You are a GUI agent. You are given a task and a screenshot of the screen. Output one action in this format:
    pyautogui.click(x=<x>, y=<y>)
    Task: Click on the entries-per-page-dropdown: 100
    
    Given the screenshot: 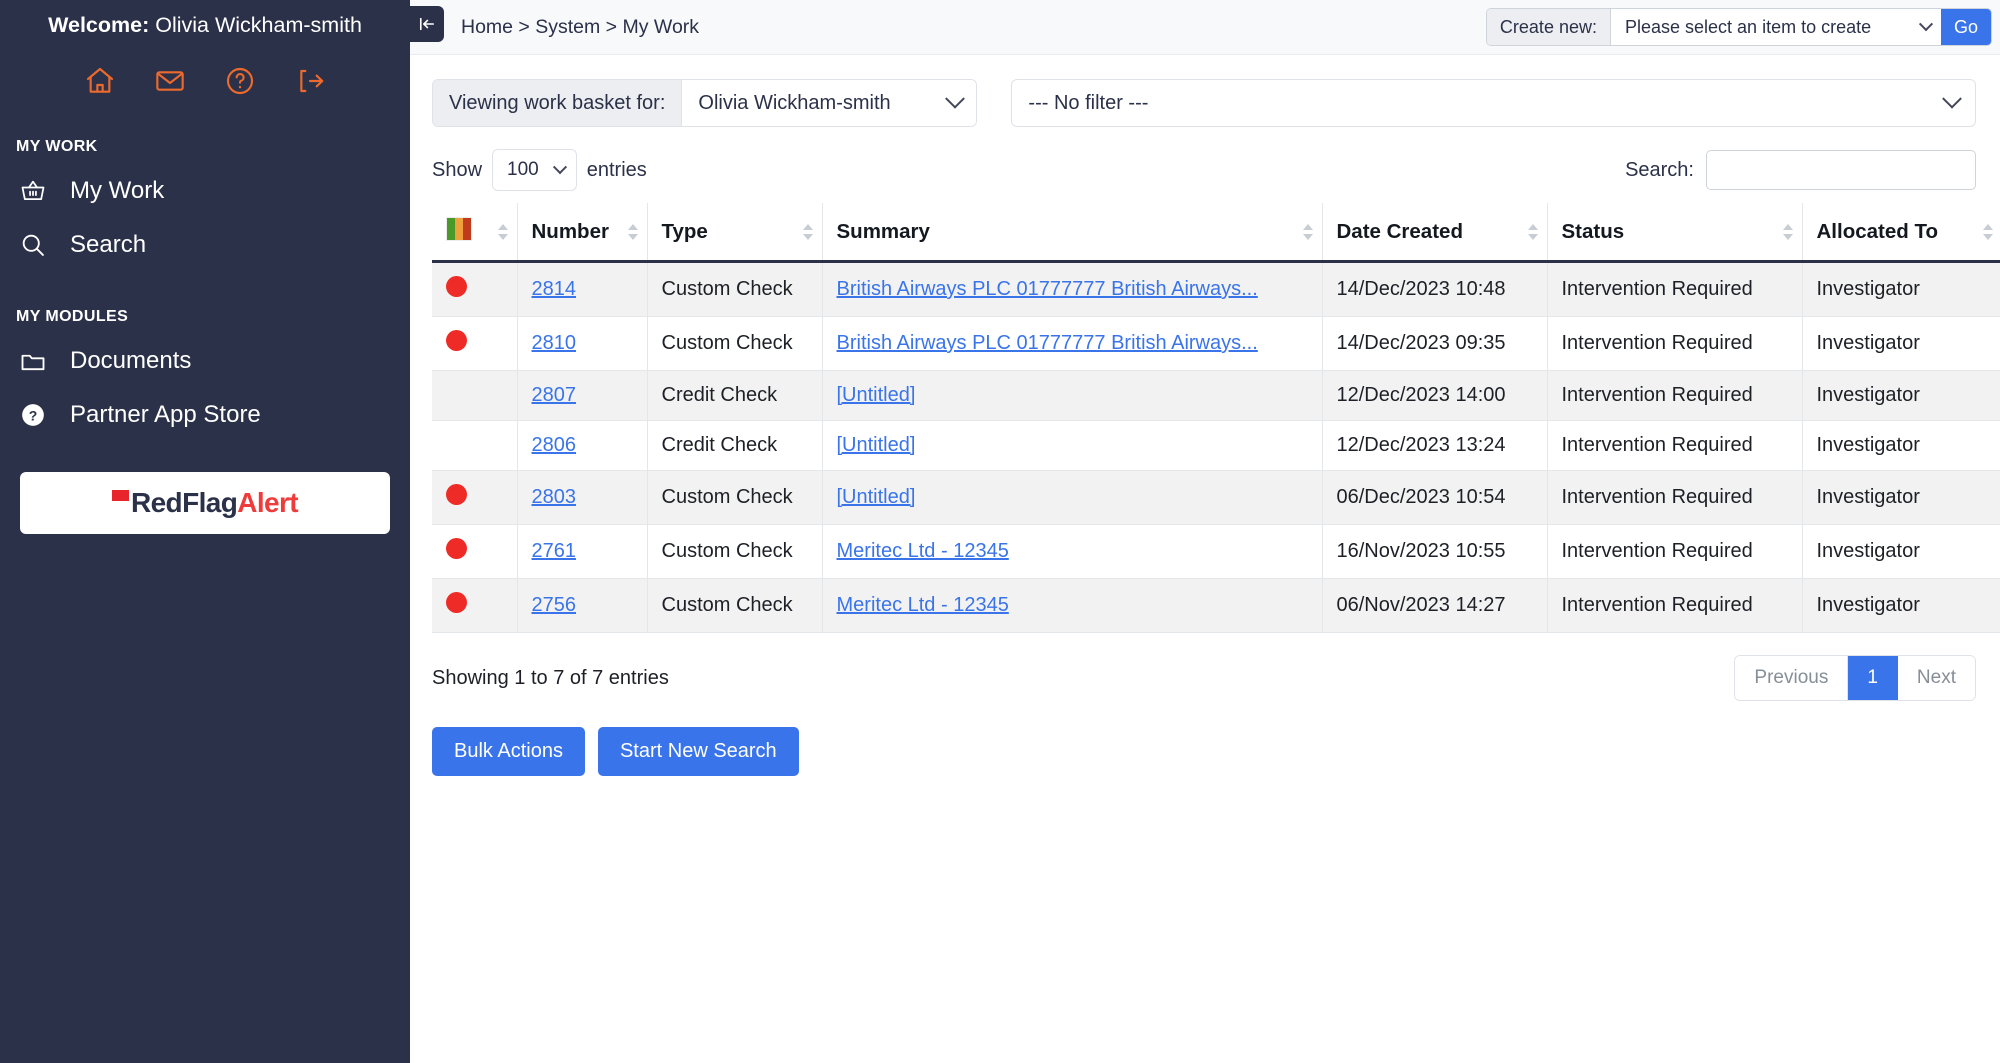 What is the action you would take?
    pyautogui.click(x=534, y=170)
    